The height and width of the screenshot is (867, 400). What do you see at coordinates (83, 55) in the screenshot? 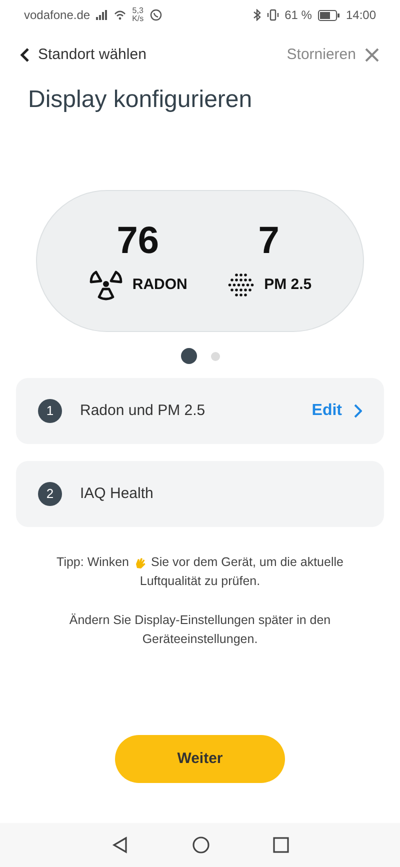
I see `back-button: Standort wählen` at bounding box center [83, 55].